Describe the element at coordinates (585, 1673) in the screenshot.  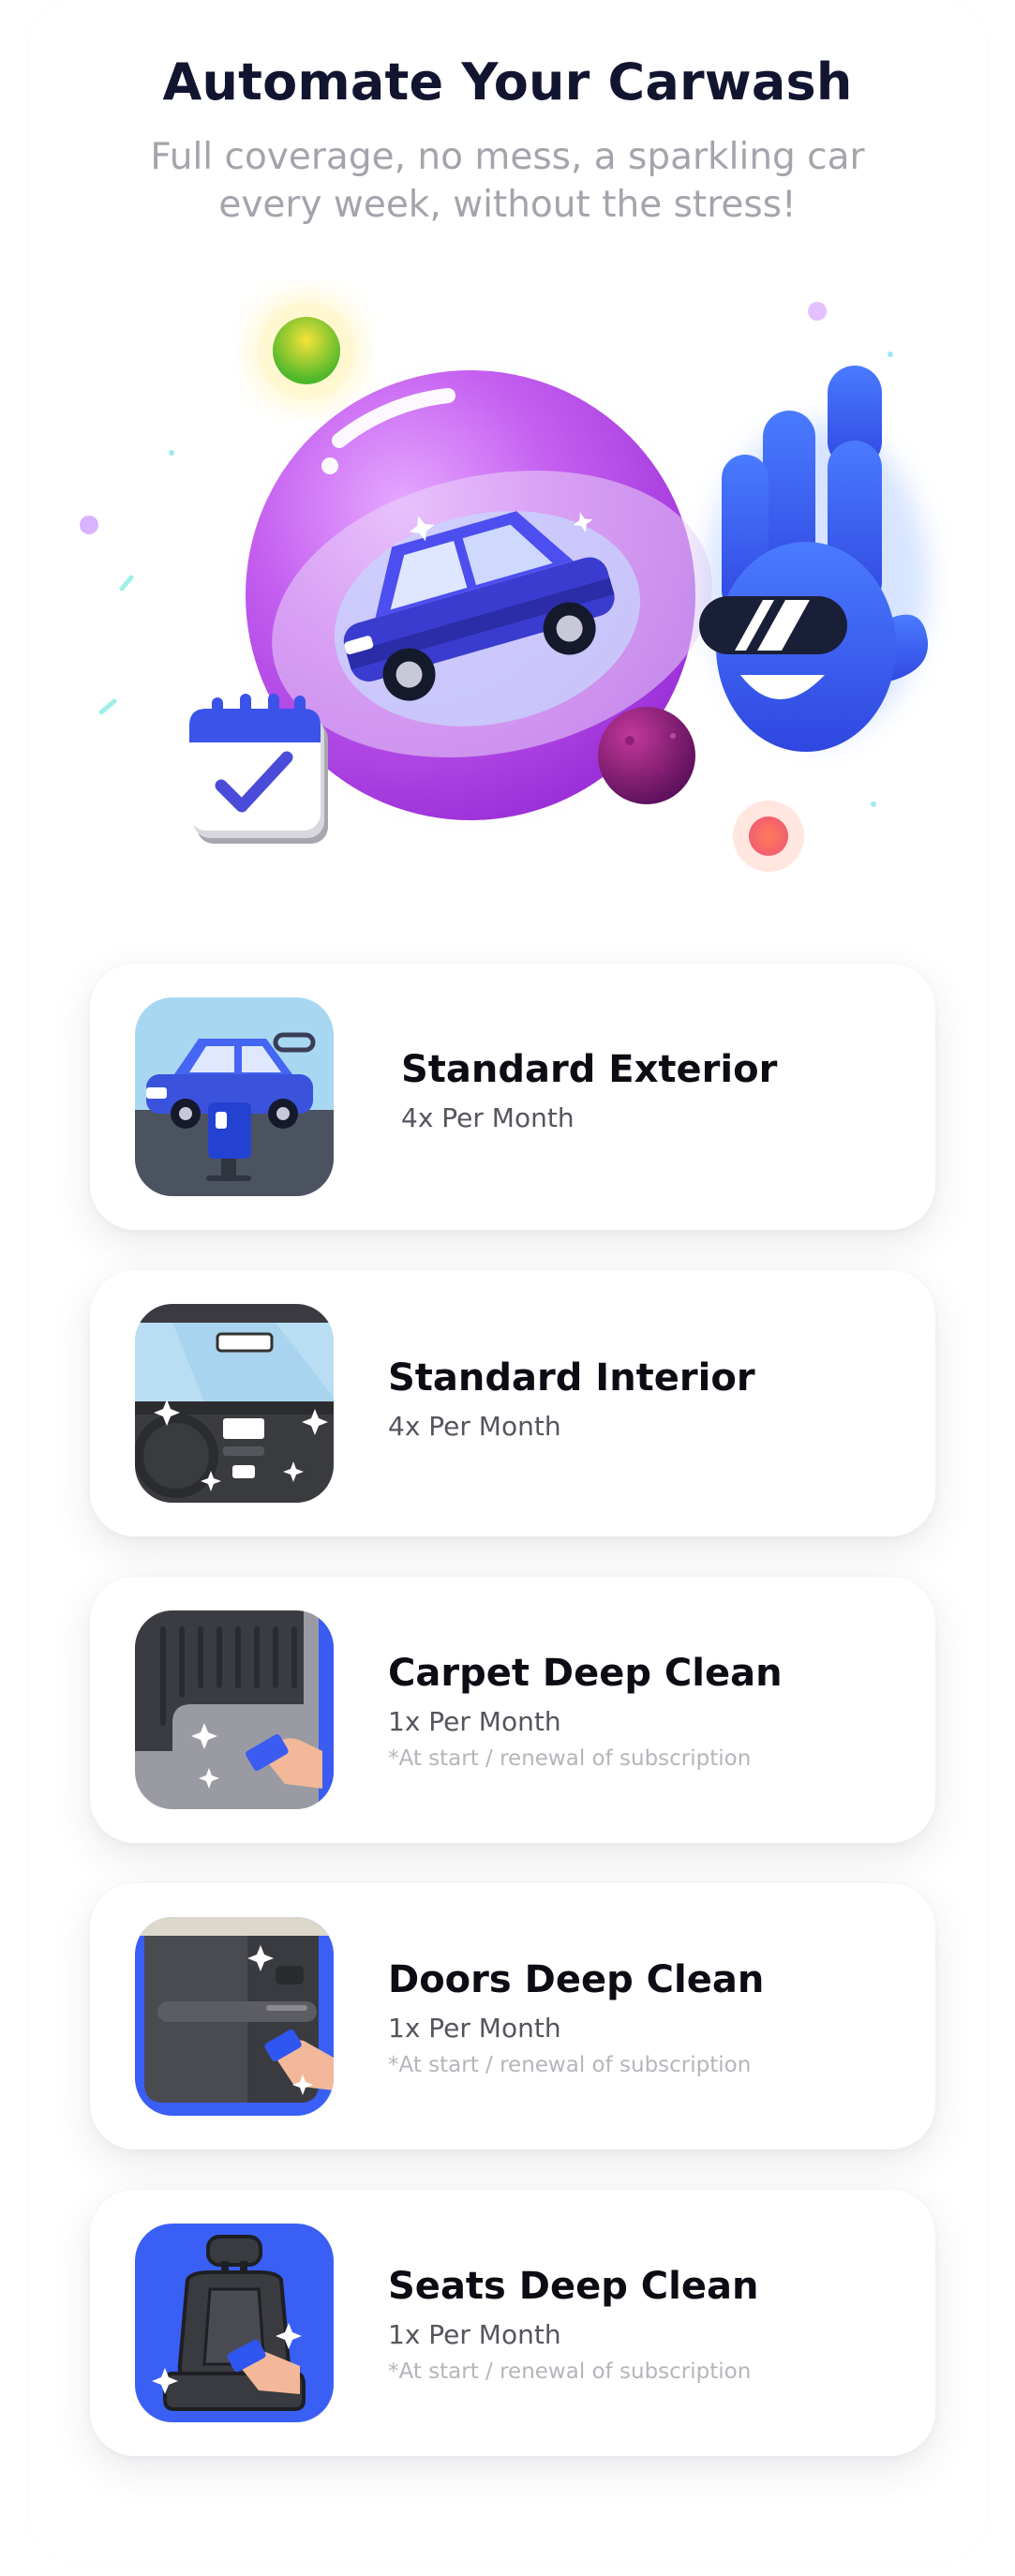
I see `service-name: Carpet Deep Clean` at that location.